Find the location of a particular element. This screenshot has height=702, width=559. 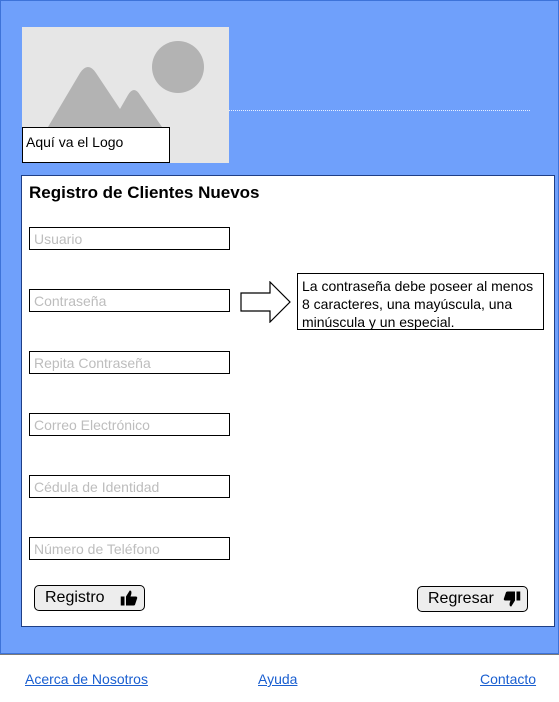

back-button: Regresar is located at coordinates (472, 599).